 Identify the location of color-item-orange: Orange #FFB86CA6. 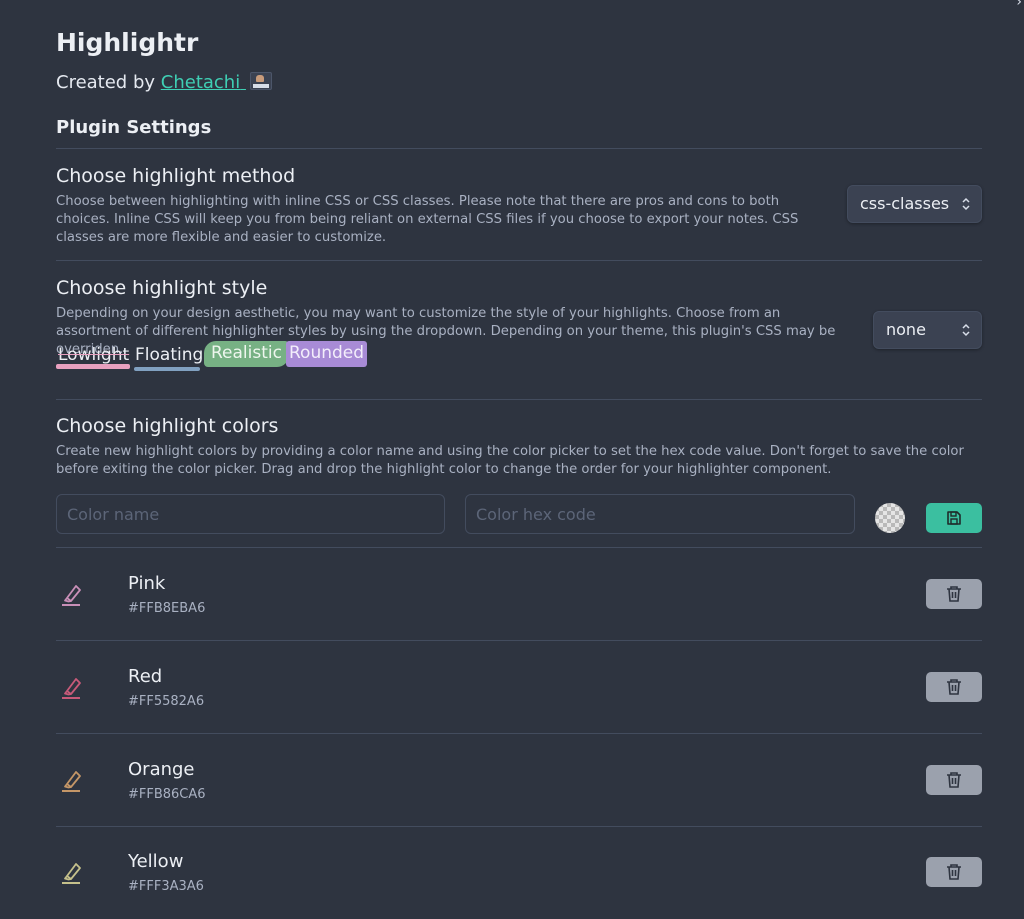
(519, 780).